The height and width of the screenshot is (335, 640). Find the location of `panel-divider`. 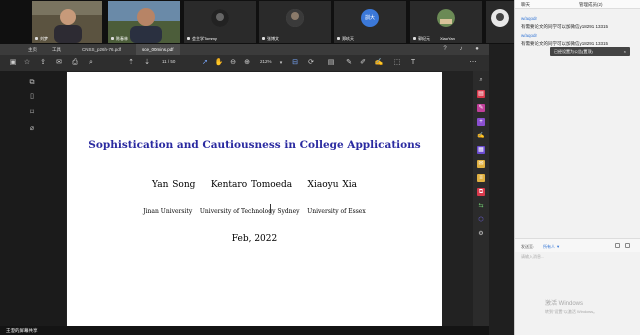

panel-divider is located at coordinates (501, 189).